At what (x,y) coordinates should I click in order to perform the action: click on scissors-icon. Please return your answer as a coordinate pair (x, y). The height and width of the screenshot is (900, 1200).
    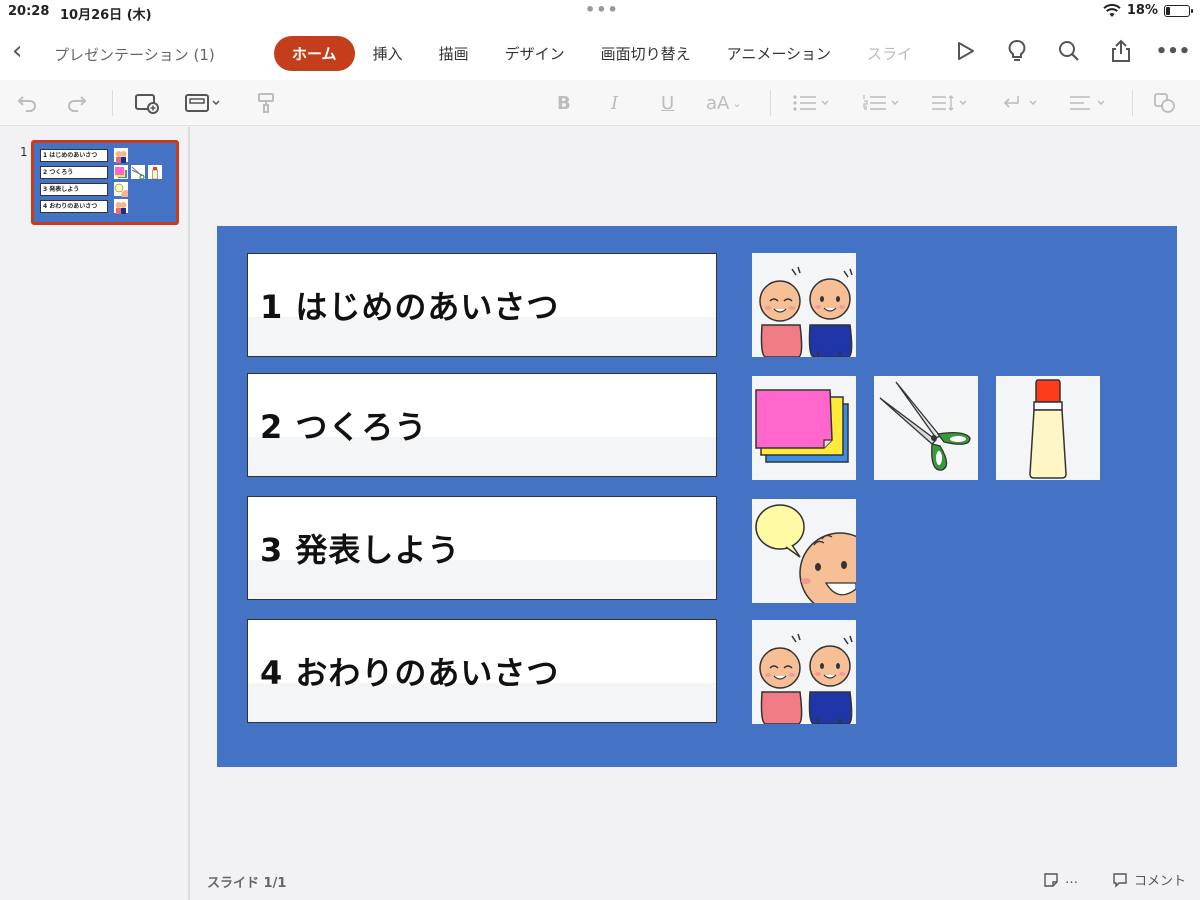
    Looking at the image, I should click on (926, 428).